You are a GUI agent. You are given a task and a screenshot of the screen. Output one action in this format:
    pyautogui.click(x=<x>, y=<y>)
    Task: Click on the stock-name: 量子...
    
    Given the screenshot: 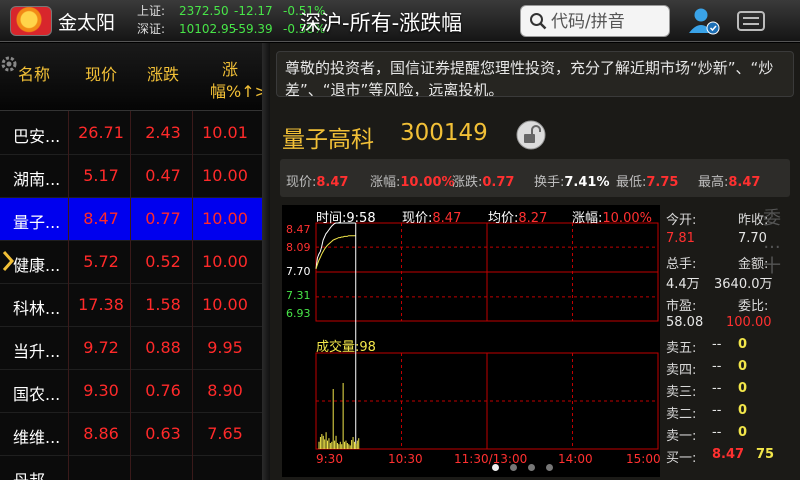 What is the action you would take?
    pyautogui.click(x=37, y=222)
    